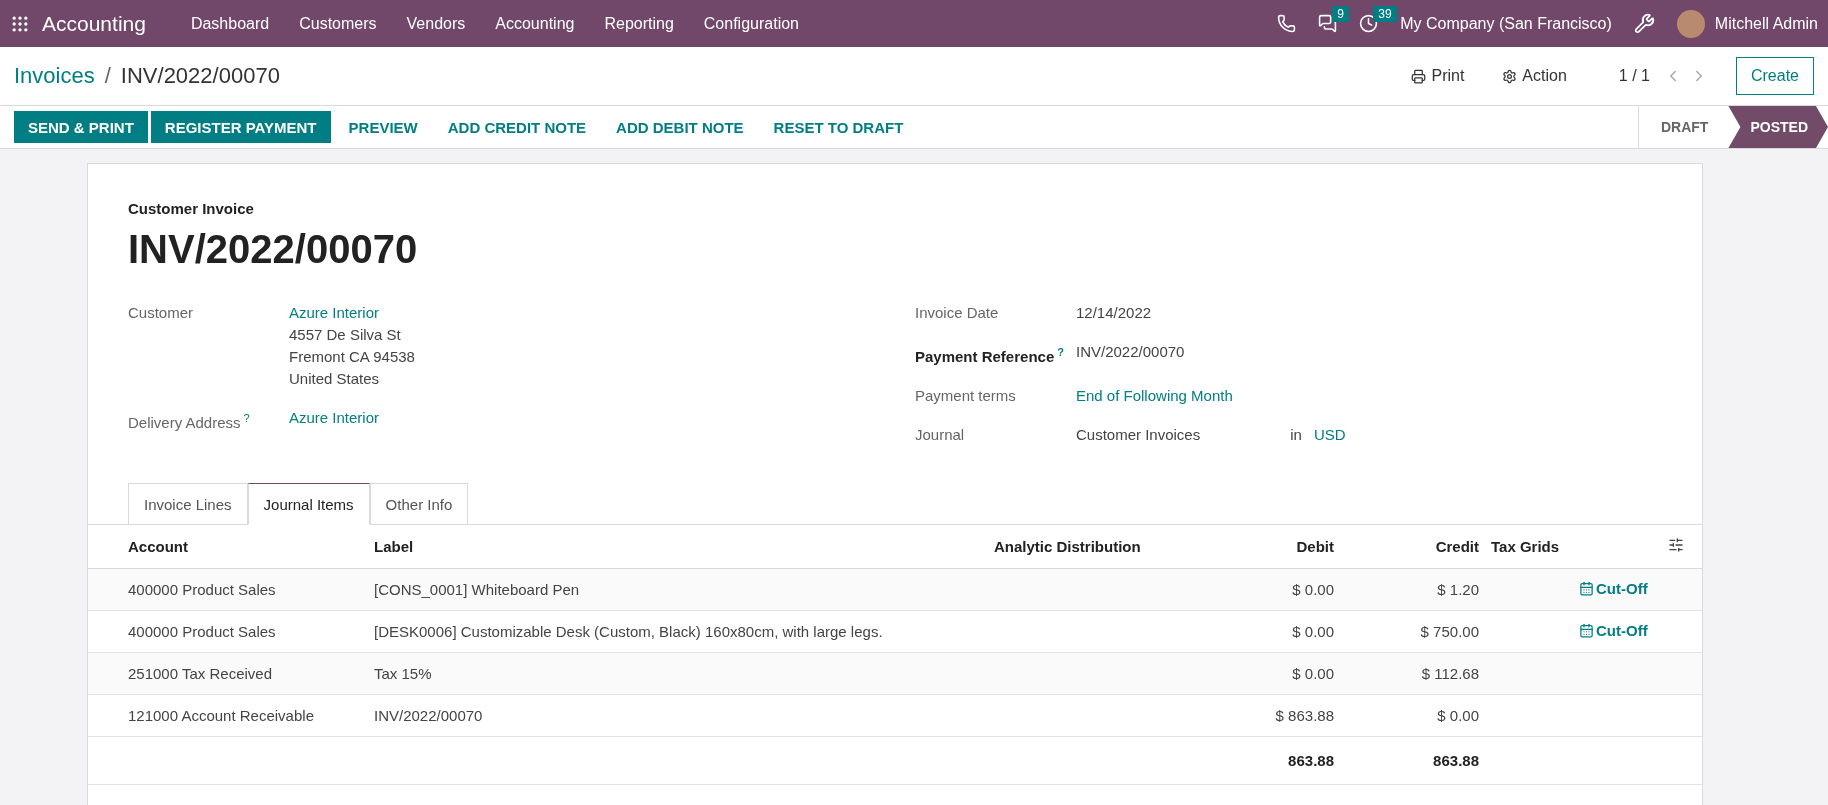 The width and height of the screenshot is (1828, 805). What do you see at coordinates (1412, 760) in the screenshot?
I see `credit-total: 863.88` at bounding box center [1412, 760].